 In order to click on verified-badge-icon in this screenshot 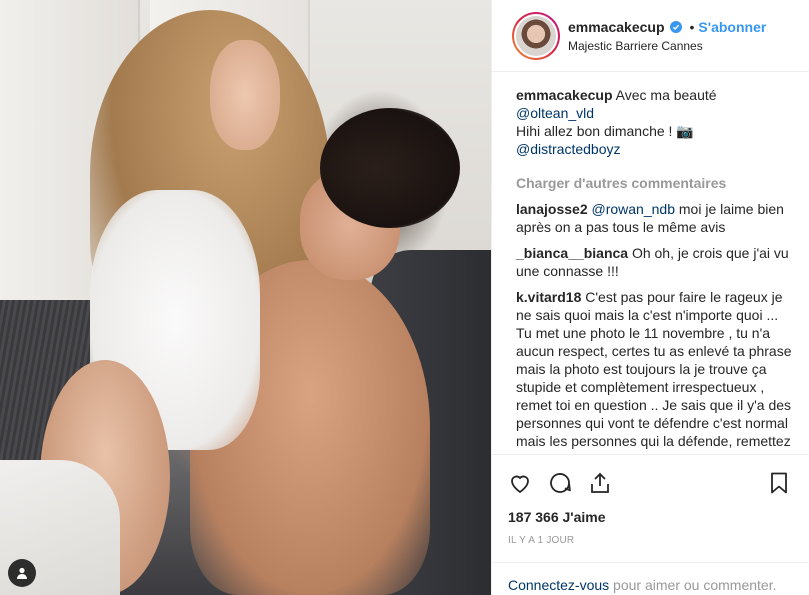, I will do `click(675, 26)`.